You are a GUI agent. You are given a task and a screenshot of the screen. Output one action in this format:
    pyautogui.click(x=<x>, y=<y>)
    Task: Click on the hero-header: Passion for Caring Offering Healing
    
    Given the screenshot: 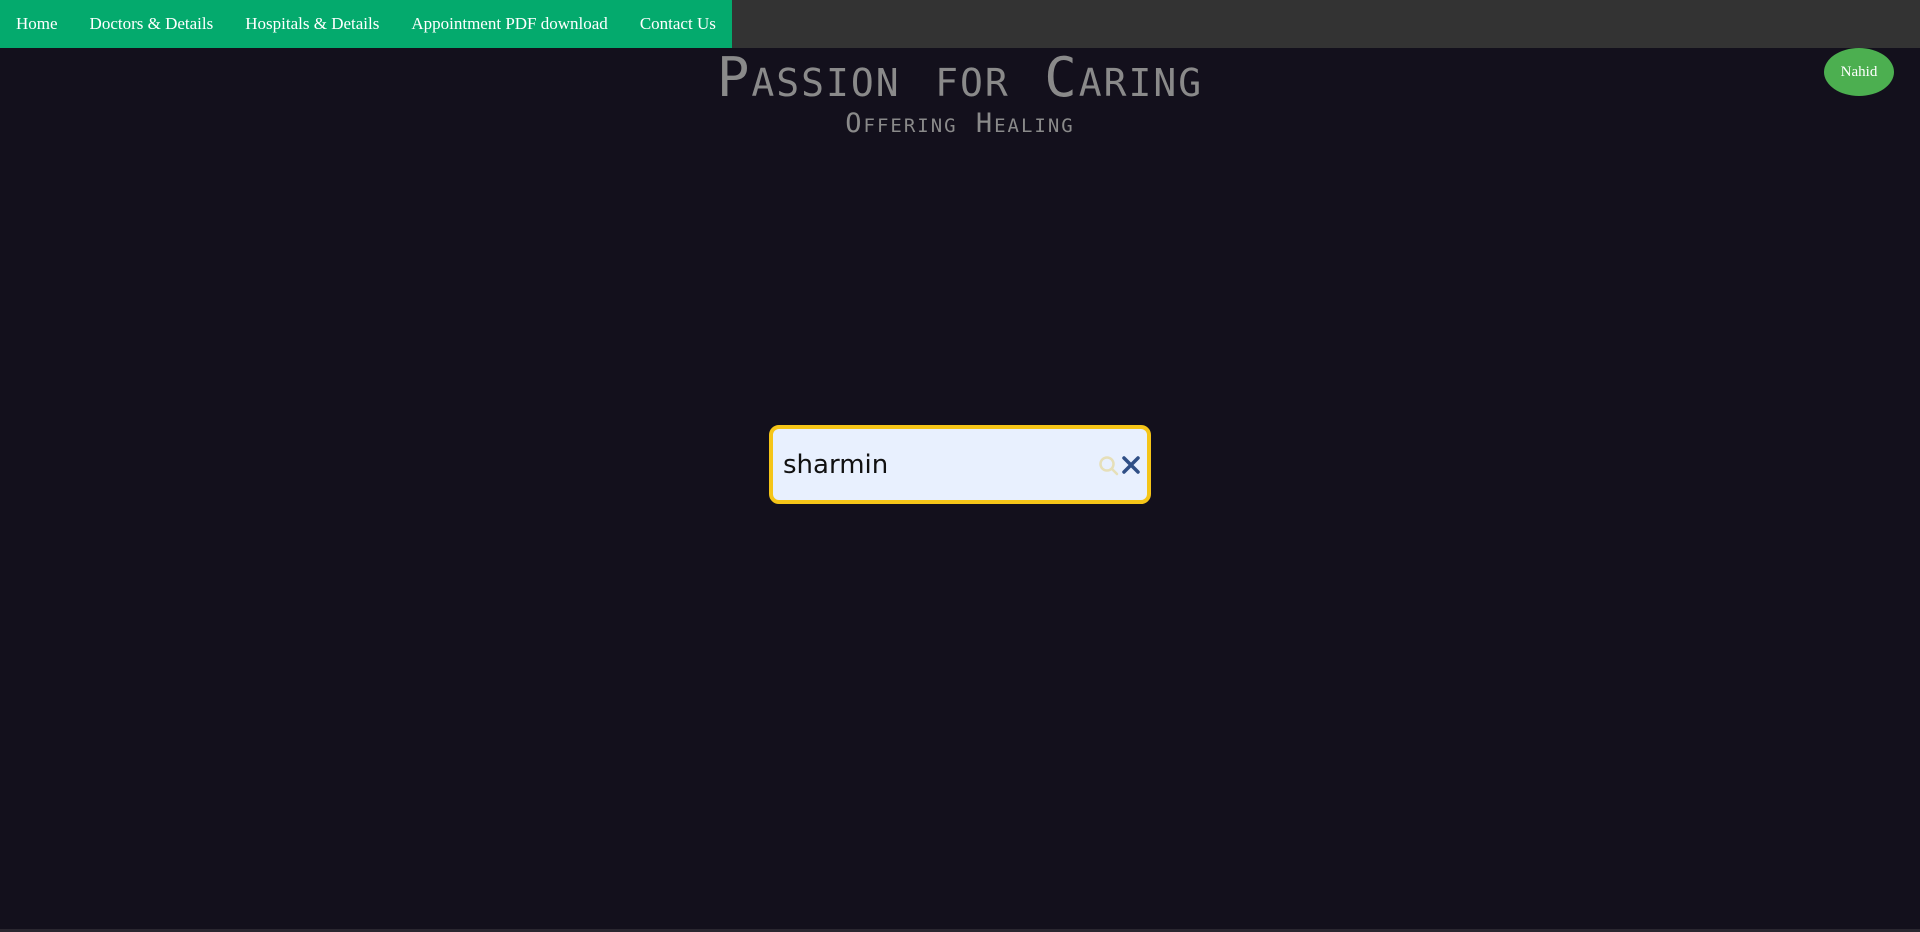 What is the action you would take?
    pyautogui.click(x=960, y=94)
    